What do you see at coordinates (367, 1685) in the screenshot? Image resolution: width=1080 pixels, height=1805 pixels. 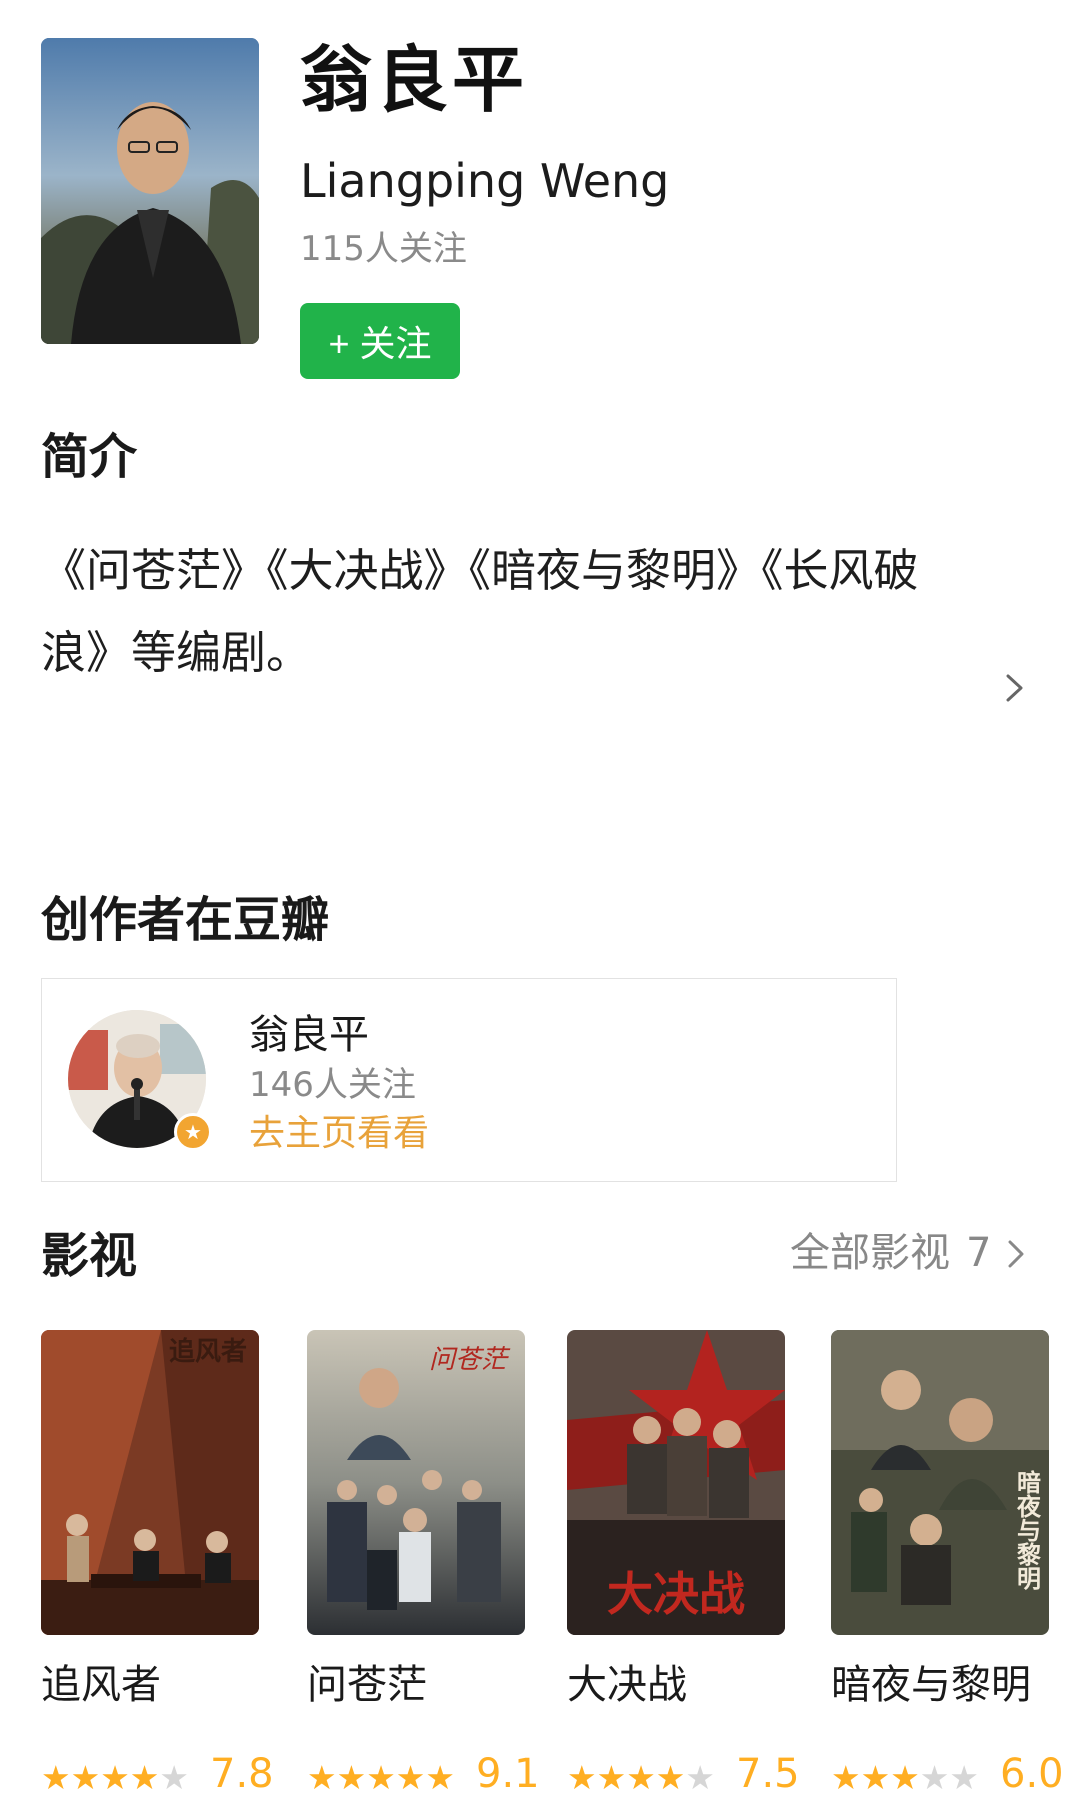 I see `work-title: 问苍茫` at bounding box center [367, 1685].